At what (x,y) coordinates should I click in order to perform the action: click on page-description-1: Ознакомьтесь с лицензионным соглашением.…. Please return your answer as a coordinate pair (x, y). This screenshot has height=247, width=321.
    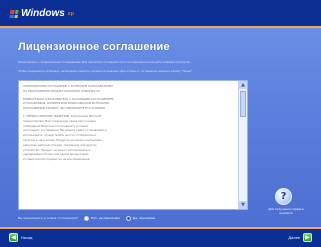
    Looking at the image, I should click on (104, 62).